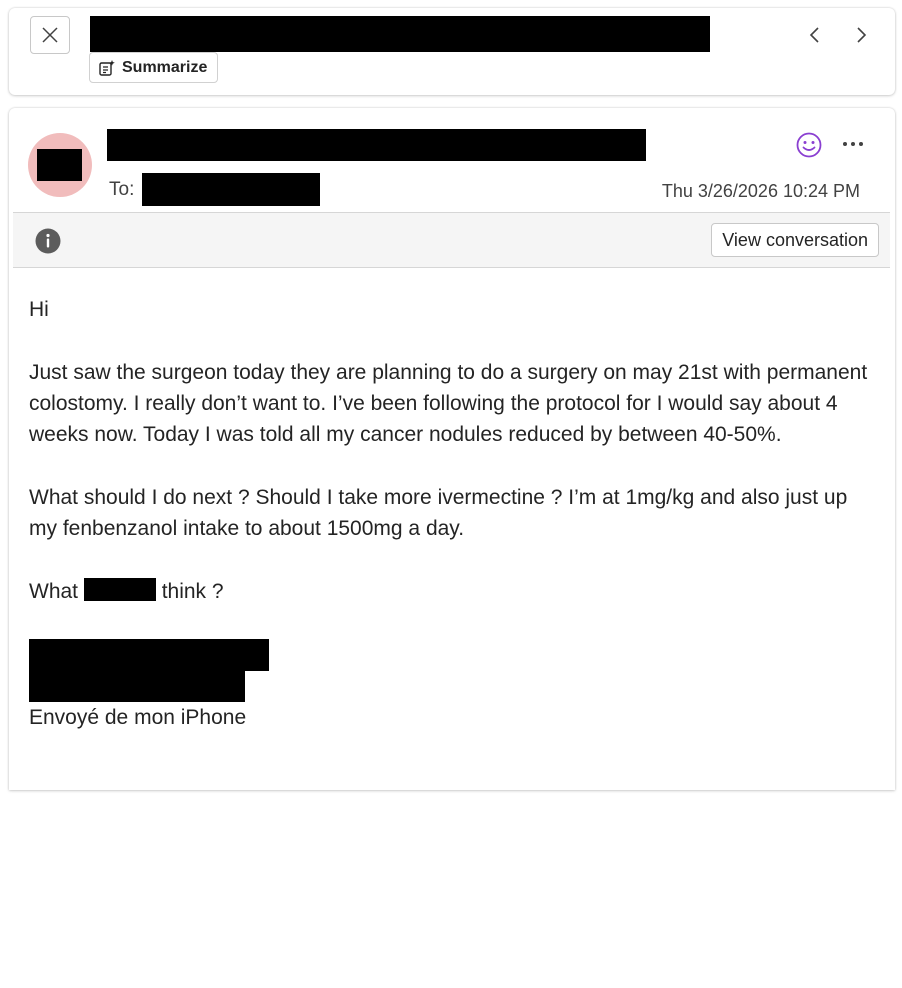 The width and height of the screenshot is (902, 988). I want to click on smiley-icon, so click(809, 145).